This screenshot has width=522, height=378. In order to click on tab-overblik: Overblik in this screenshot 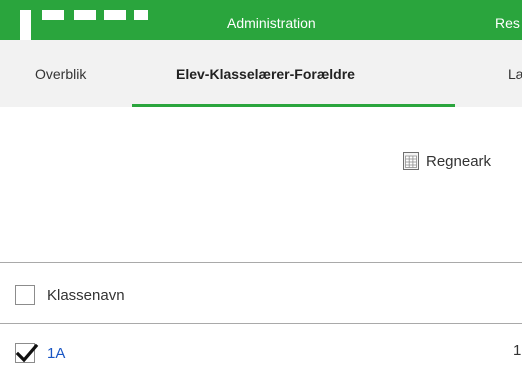, I will do `click(60, 74)`.